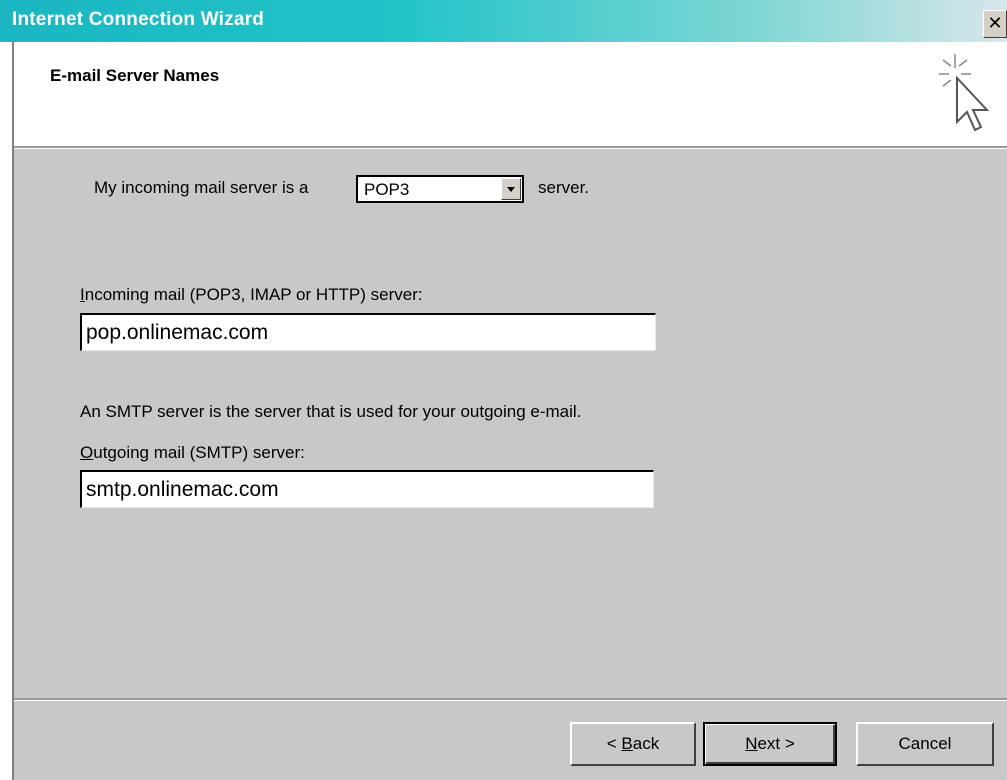 Image resolution: width=1007 pixels, height=780 pixels. I want to click on cancel-button: Cancel, so click(925, 744).